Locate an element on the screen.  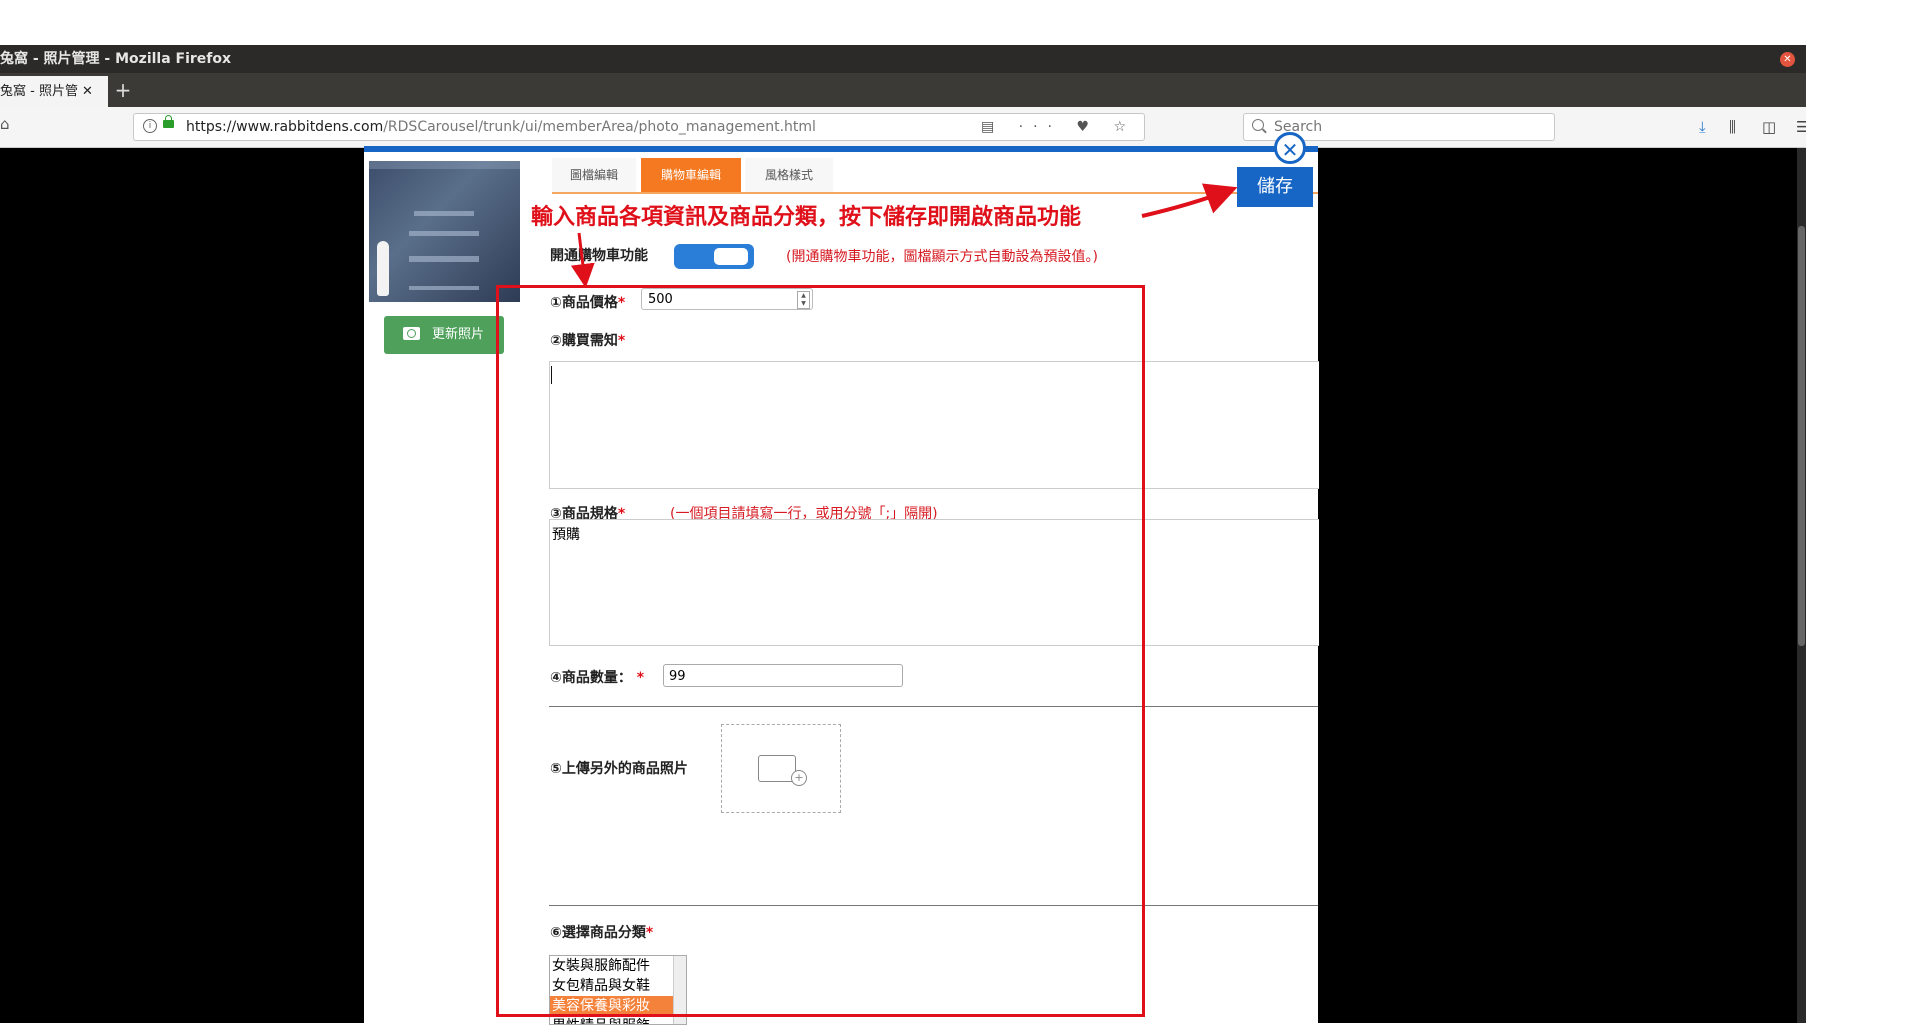
sidebar-icon: ◫ is located at coordinates (1769, 127).